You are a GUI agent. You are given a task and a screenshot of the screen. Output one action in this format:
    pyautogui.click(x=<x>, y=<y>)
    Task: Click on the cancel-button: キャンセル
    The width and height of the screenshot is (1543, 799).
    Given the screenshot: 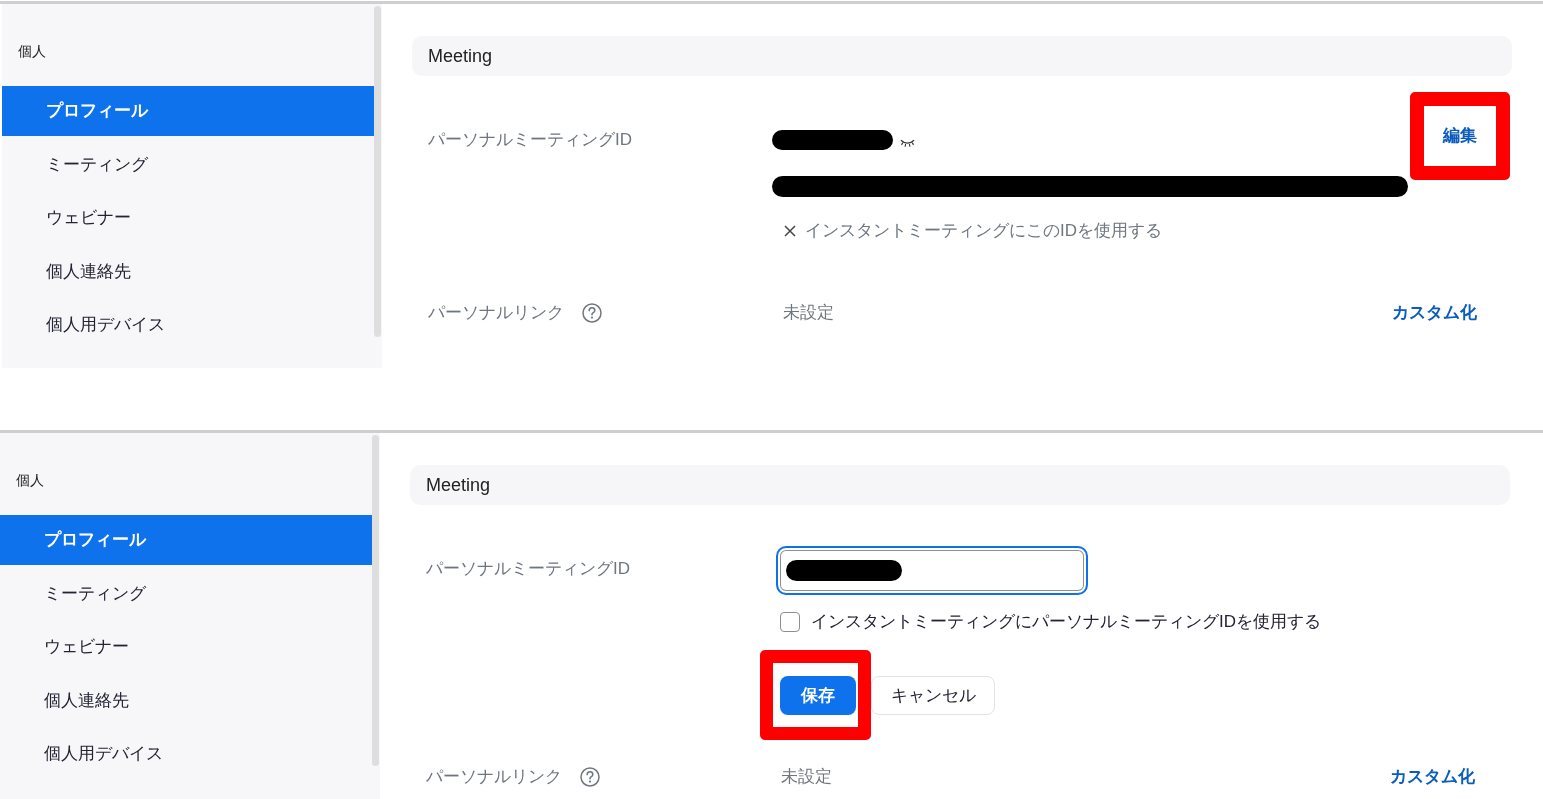 What is the action you would take?
    pyautogui.click(x=933, y=695)
    